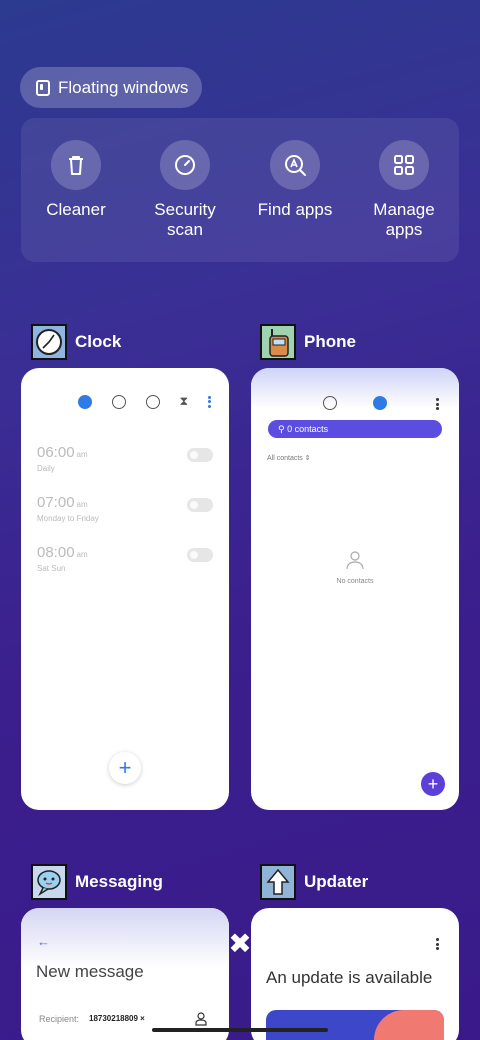 The height and width of the screenshot is (1040, 480). What do you see at coordinates (46, 468) in the screenshot?
I see `alarm-repeat: Daily` at bounding box center [46, 468].